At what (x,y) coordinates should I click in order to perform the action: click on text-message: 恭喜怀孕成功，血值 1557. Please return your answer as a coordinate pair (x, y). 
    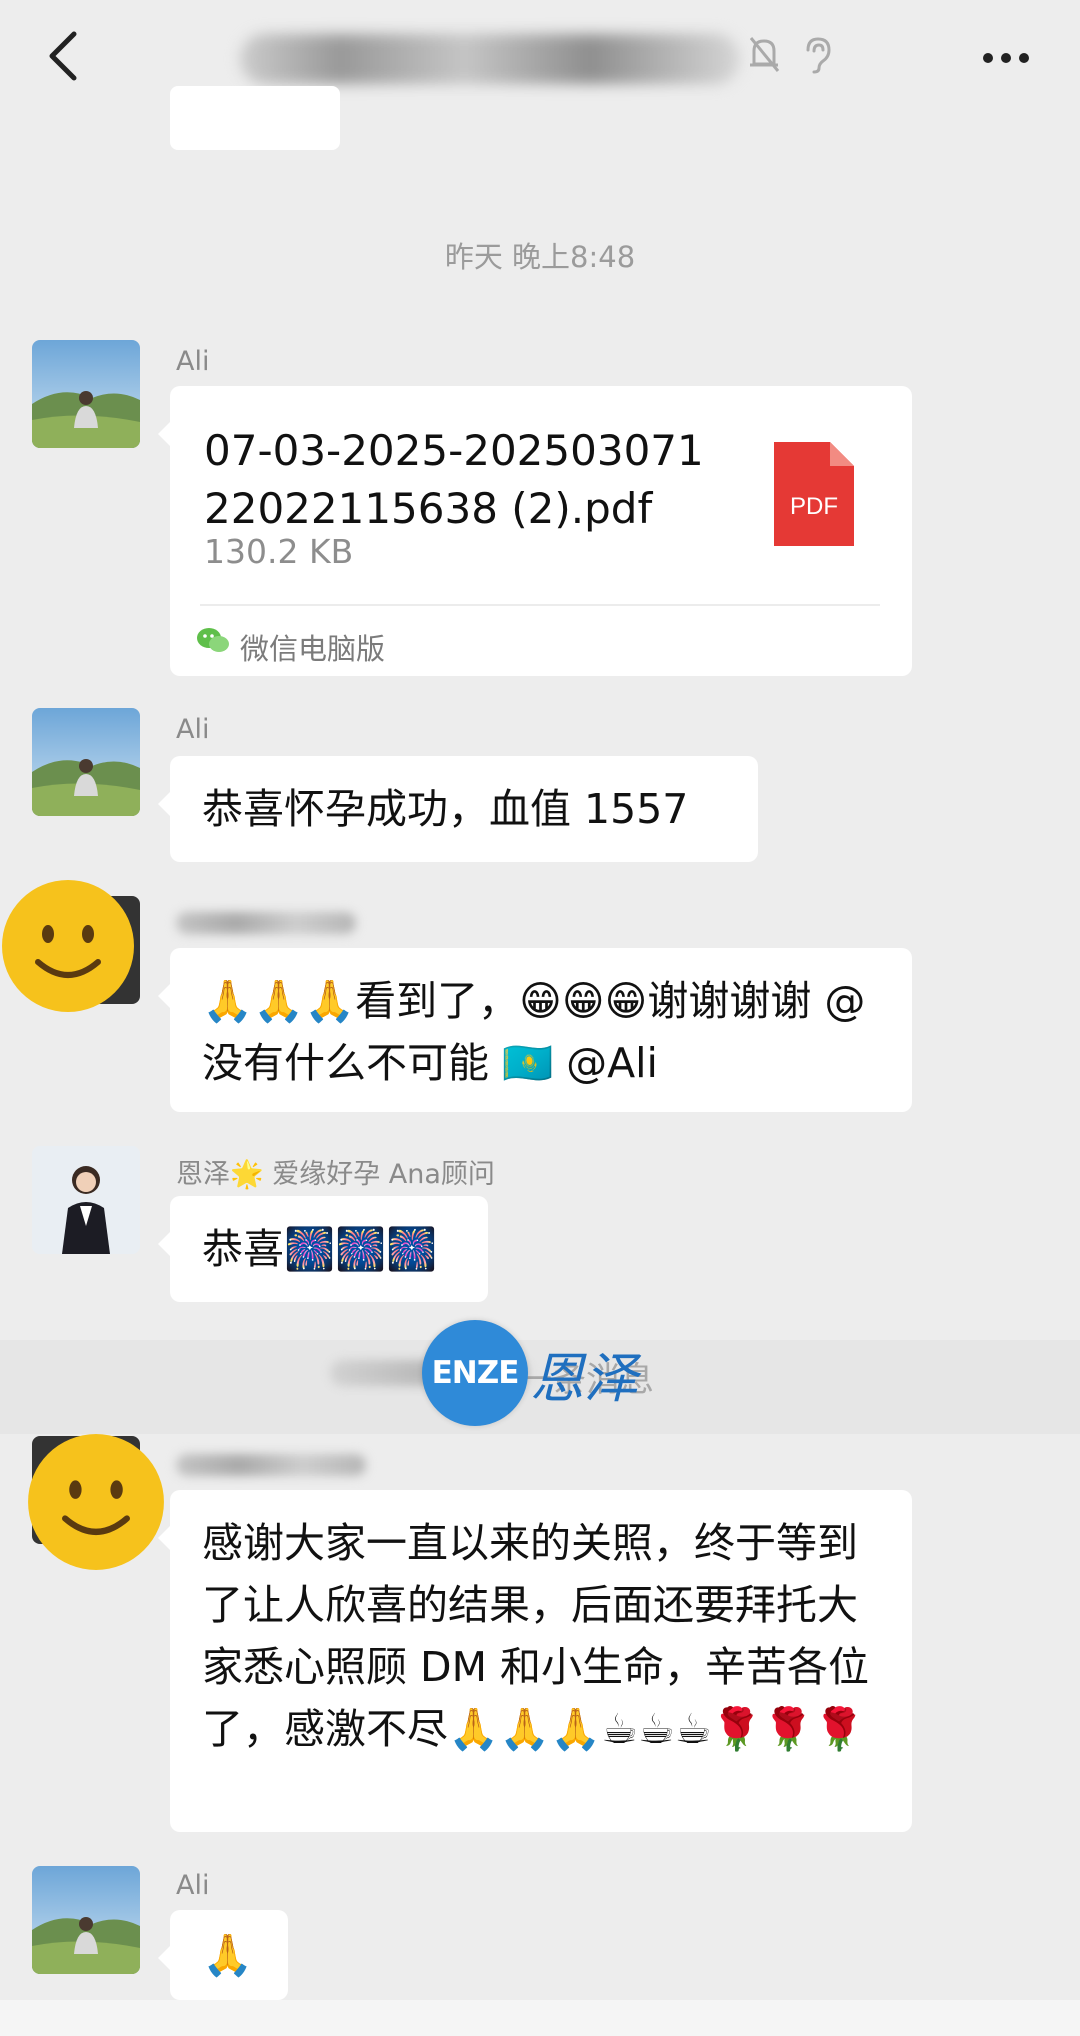
    Looking at the image, I should click on (458, 809).